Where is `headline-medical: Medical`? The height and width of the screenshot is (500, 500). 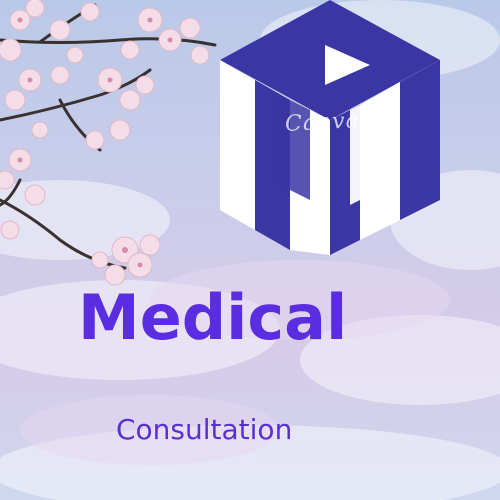 headline-medical: Medical is located at coordinates (213, 317).